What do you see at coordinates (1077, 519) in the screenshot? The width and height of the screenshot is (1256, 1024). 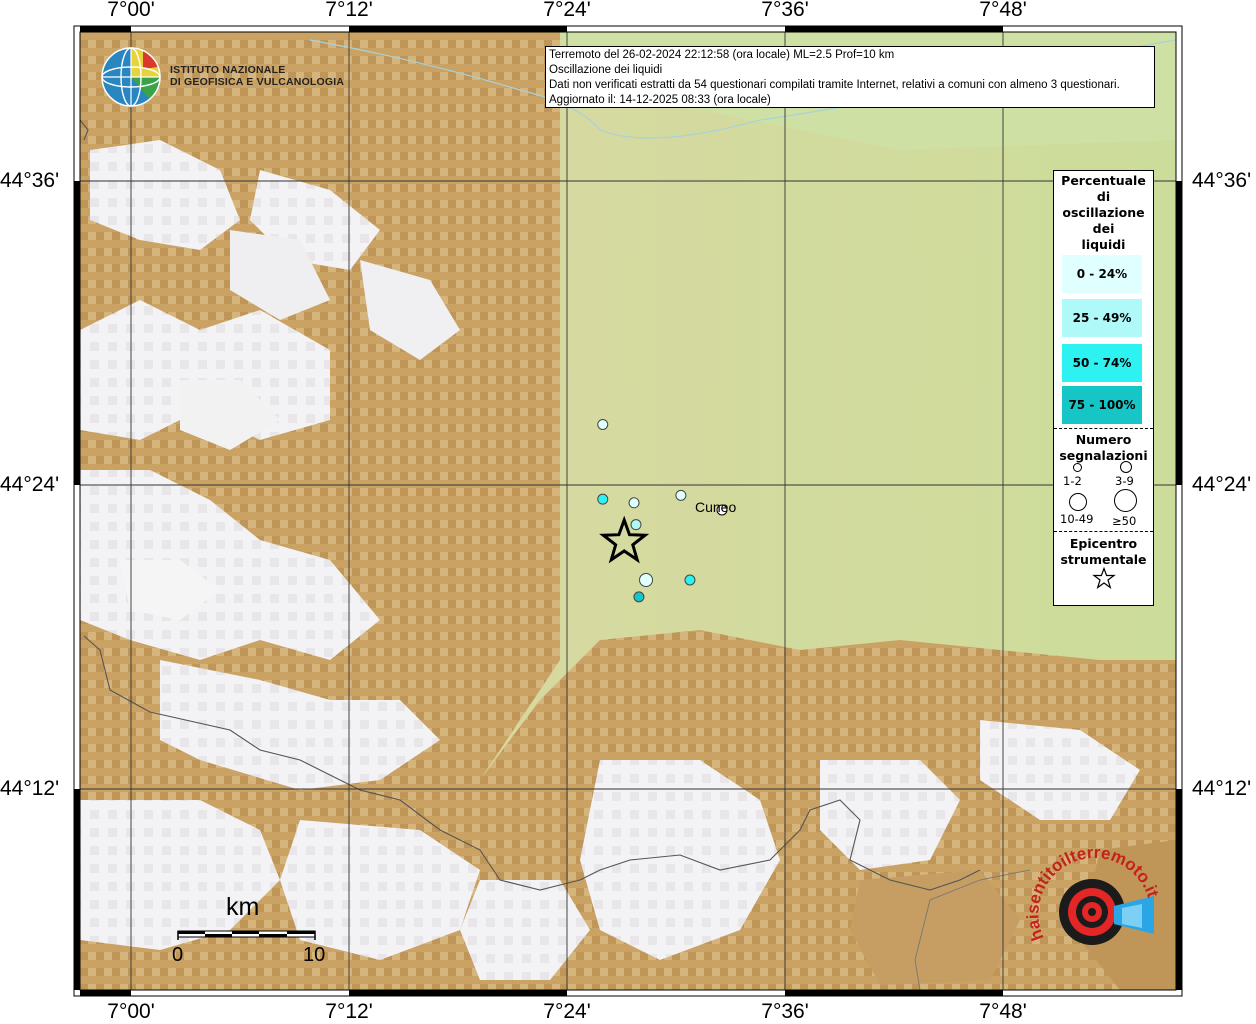 I see `count-label-10-49: 10-49` at bounding box center [1077, 519].